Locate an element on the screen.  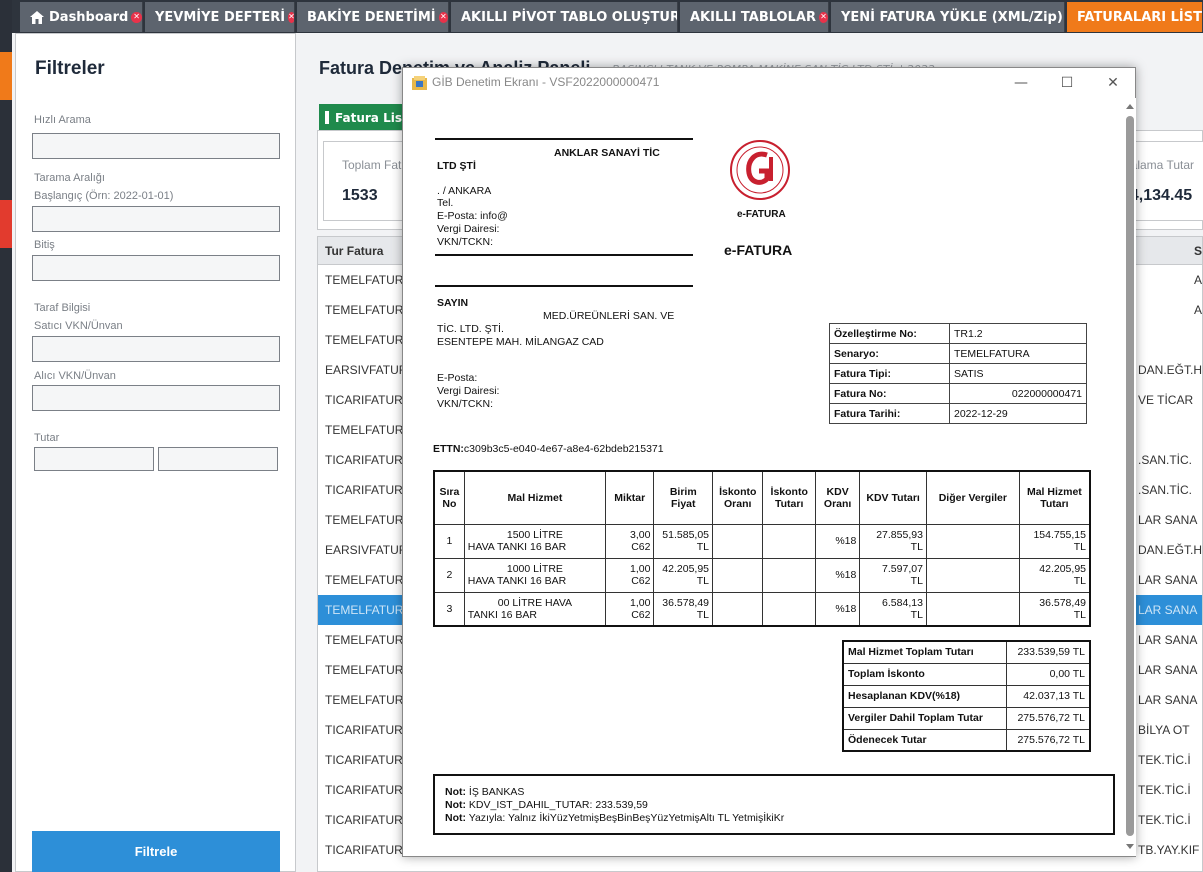
items-header-cell: Birim Fiyat is located at coordinates (683, 497).